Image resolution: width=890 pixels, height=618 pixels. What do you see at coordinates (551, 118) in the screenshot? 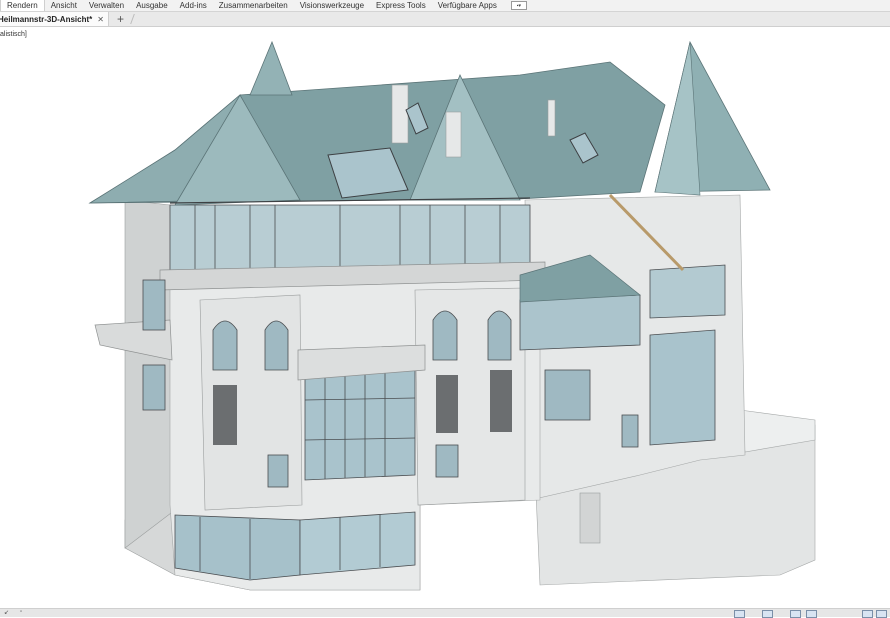
I see `chimney-right` at bounding box center [551, 118].